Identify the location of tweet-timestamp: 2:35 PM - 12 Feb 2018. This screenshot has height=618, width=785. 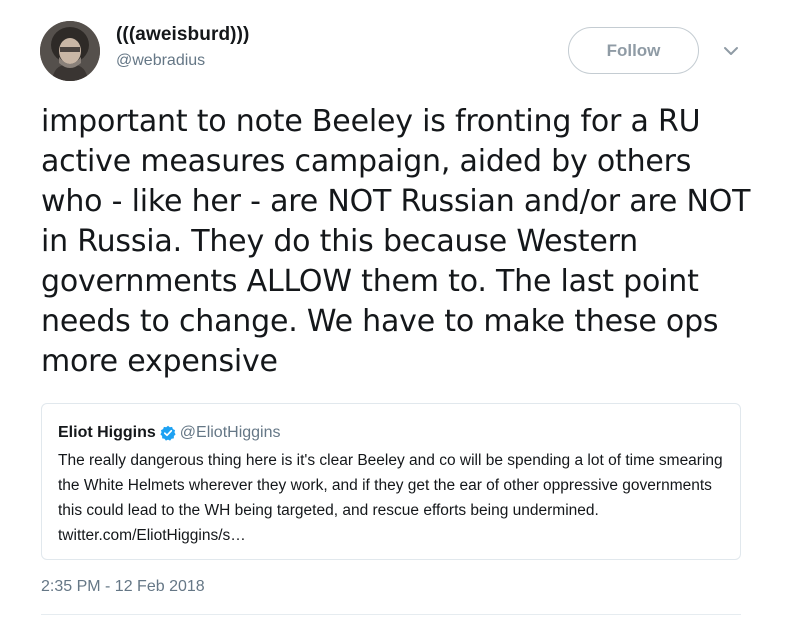
(123, 587).